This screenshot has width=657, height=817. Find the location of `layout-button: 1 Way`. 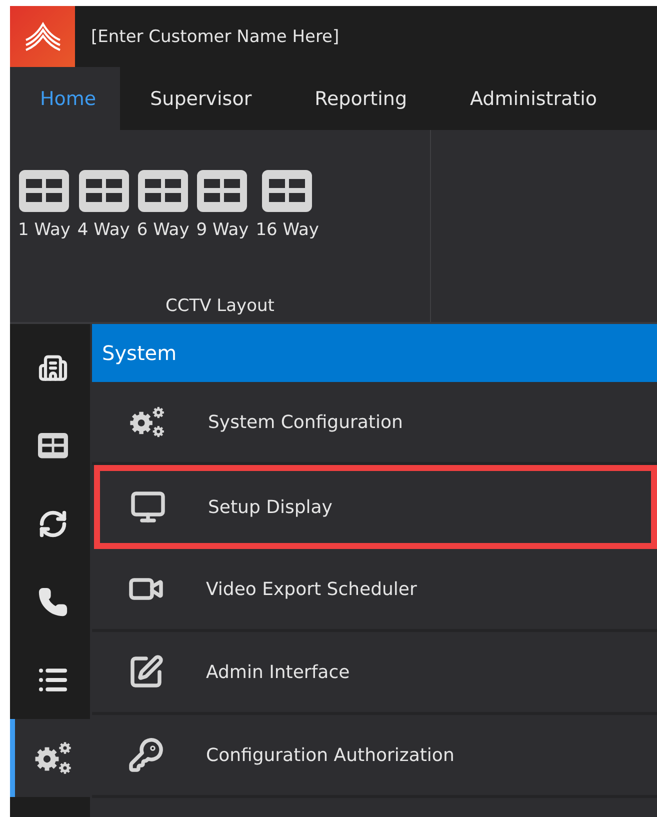

layout-button: 1 Way is located at coordinates (44, 205).